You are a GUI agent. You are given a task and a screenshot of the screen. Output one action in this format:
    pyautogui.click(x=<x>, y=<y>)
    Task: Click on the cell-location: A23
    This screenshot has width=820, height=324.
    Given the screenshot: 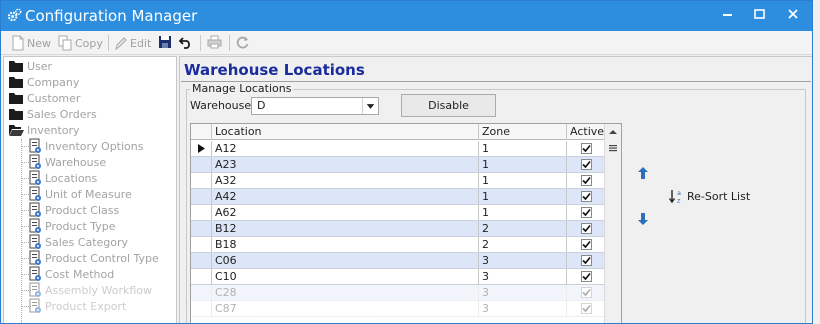 What is the action you would take?
    pyautogui.click(x=344, y=164)
    